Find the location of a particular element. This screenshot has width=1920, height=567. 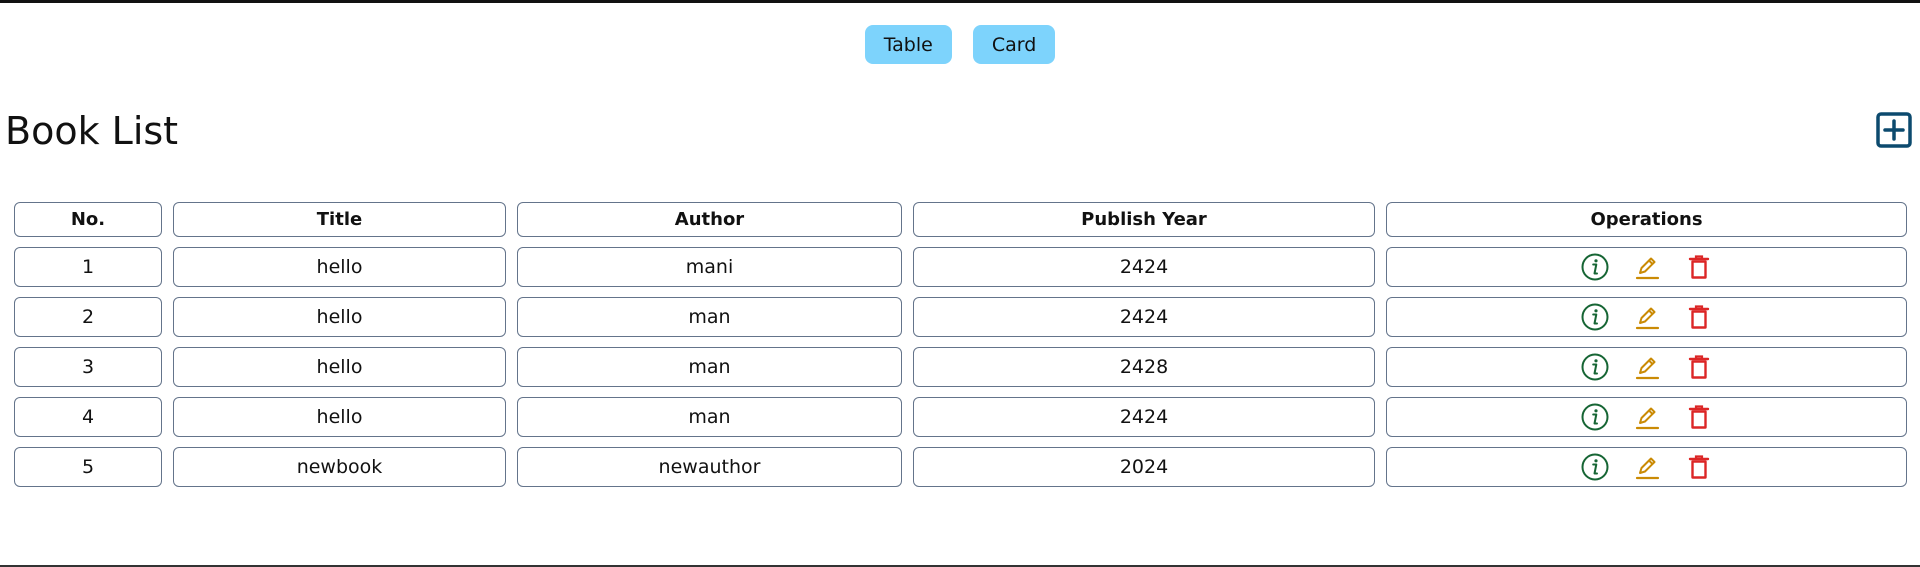

cell-author: newauthor is located at coordinates (709, 467).